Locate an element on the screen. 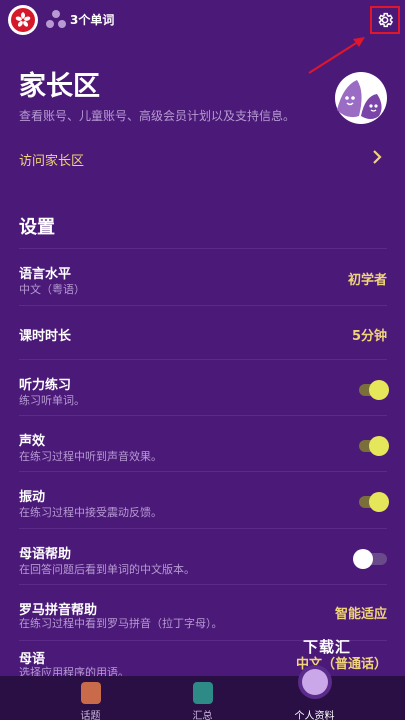 The height and width of the screenshot is (720, 405). gear-icon is located at coordinates (386, 20).